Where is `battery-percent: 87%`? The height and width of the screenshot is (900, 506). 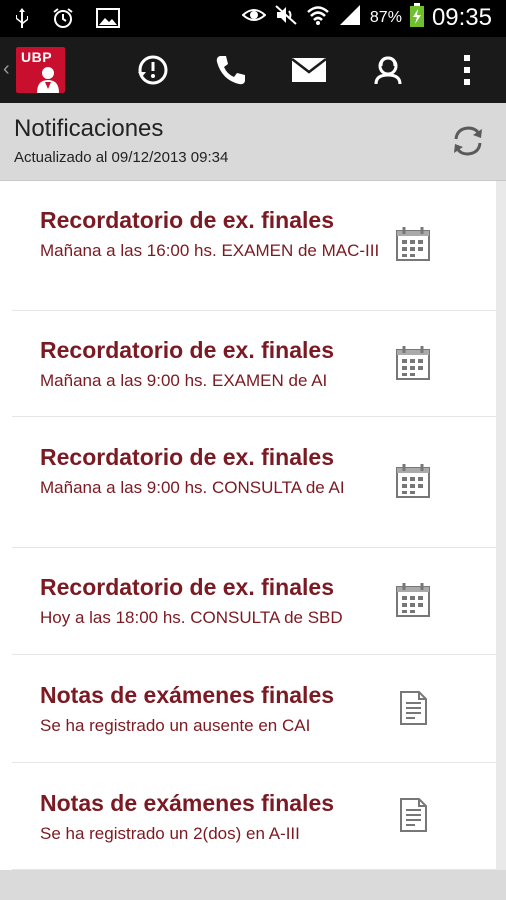
battery-percent: 87% is located at coordinates (385, 17).